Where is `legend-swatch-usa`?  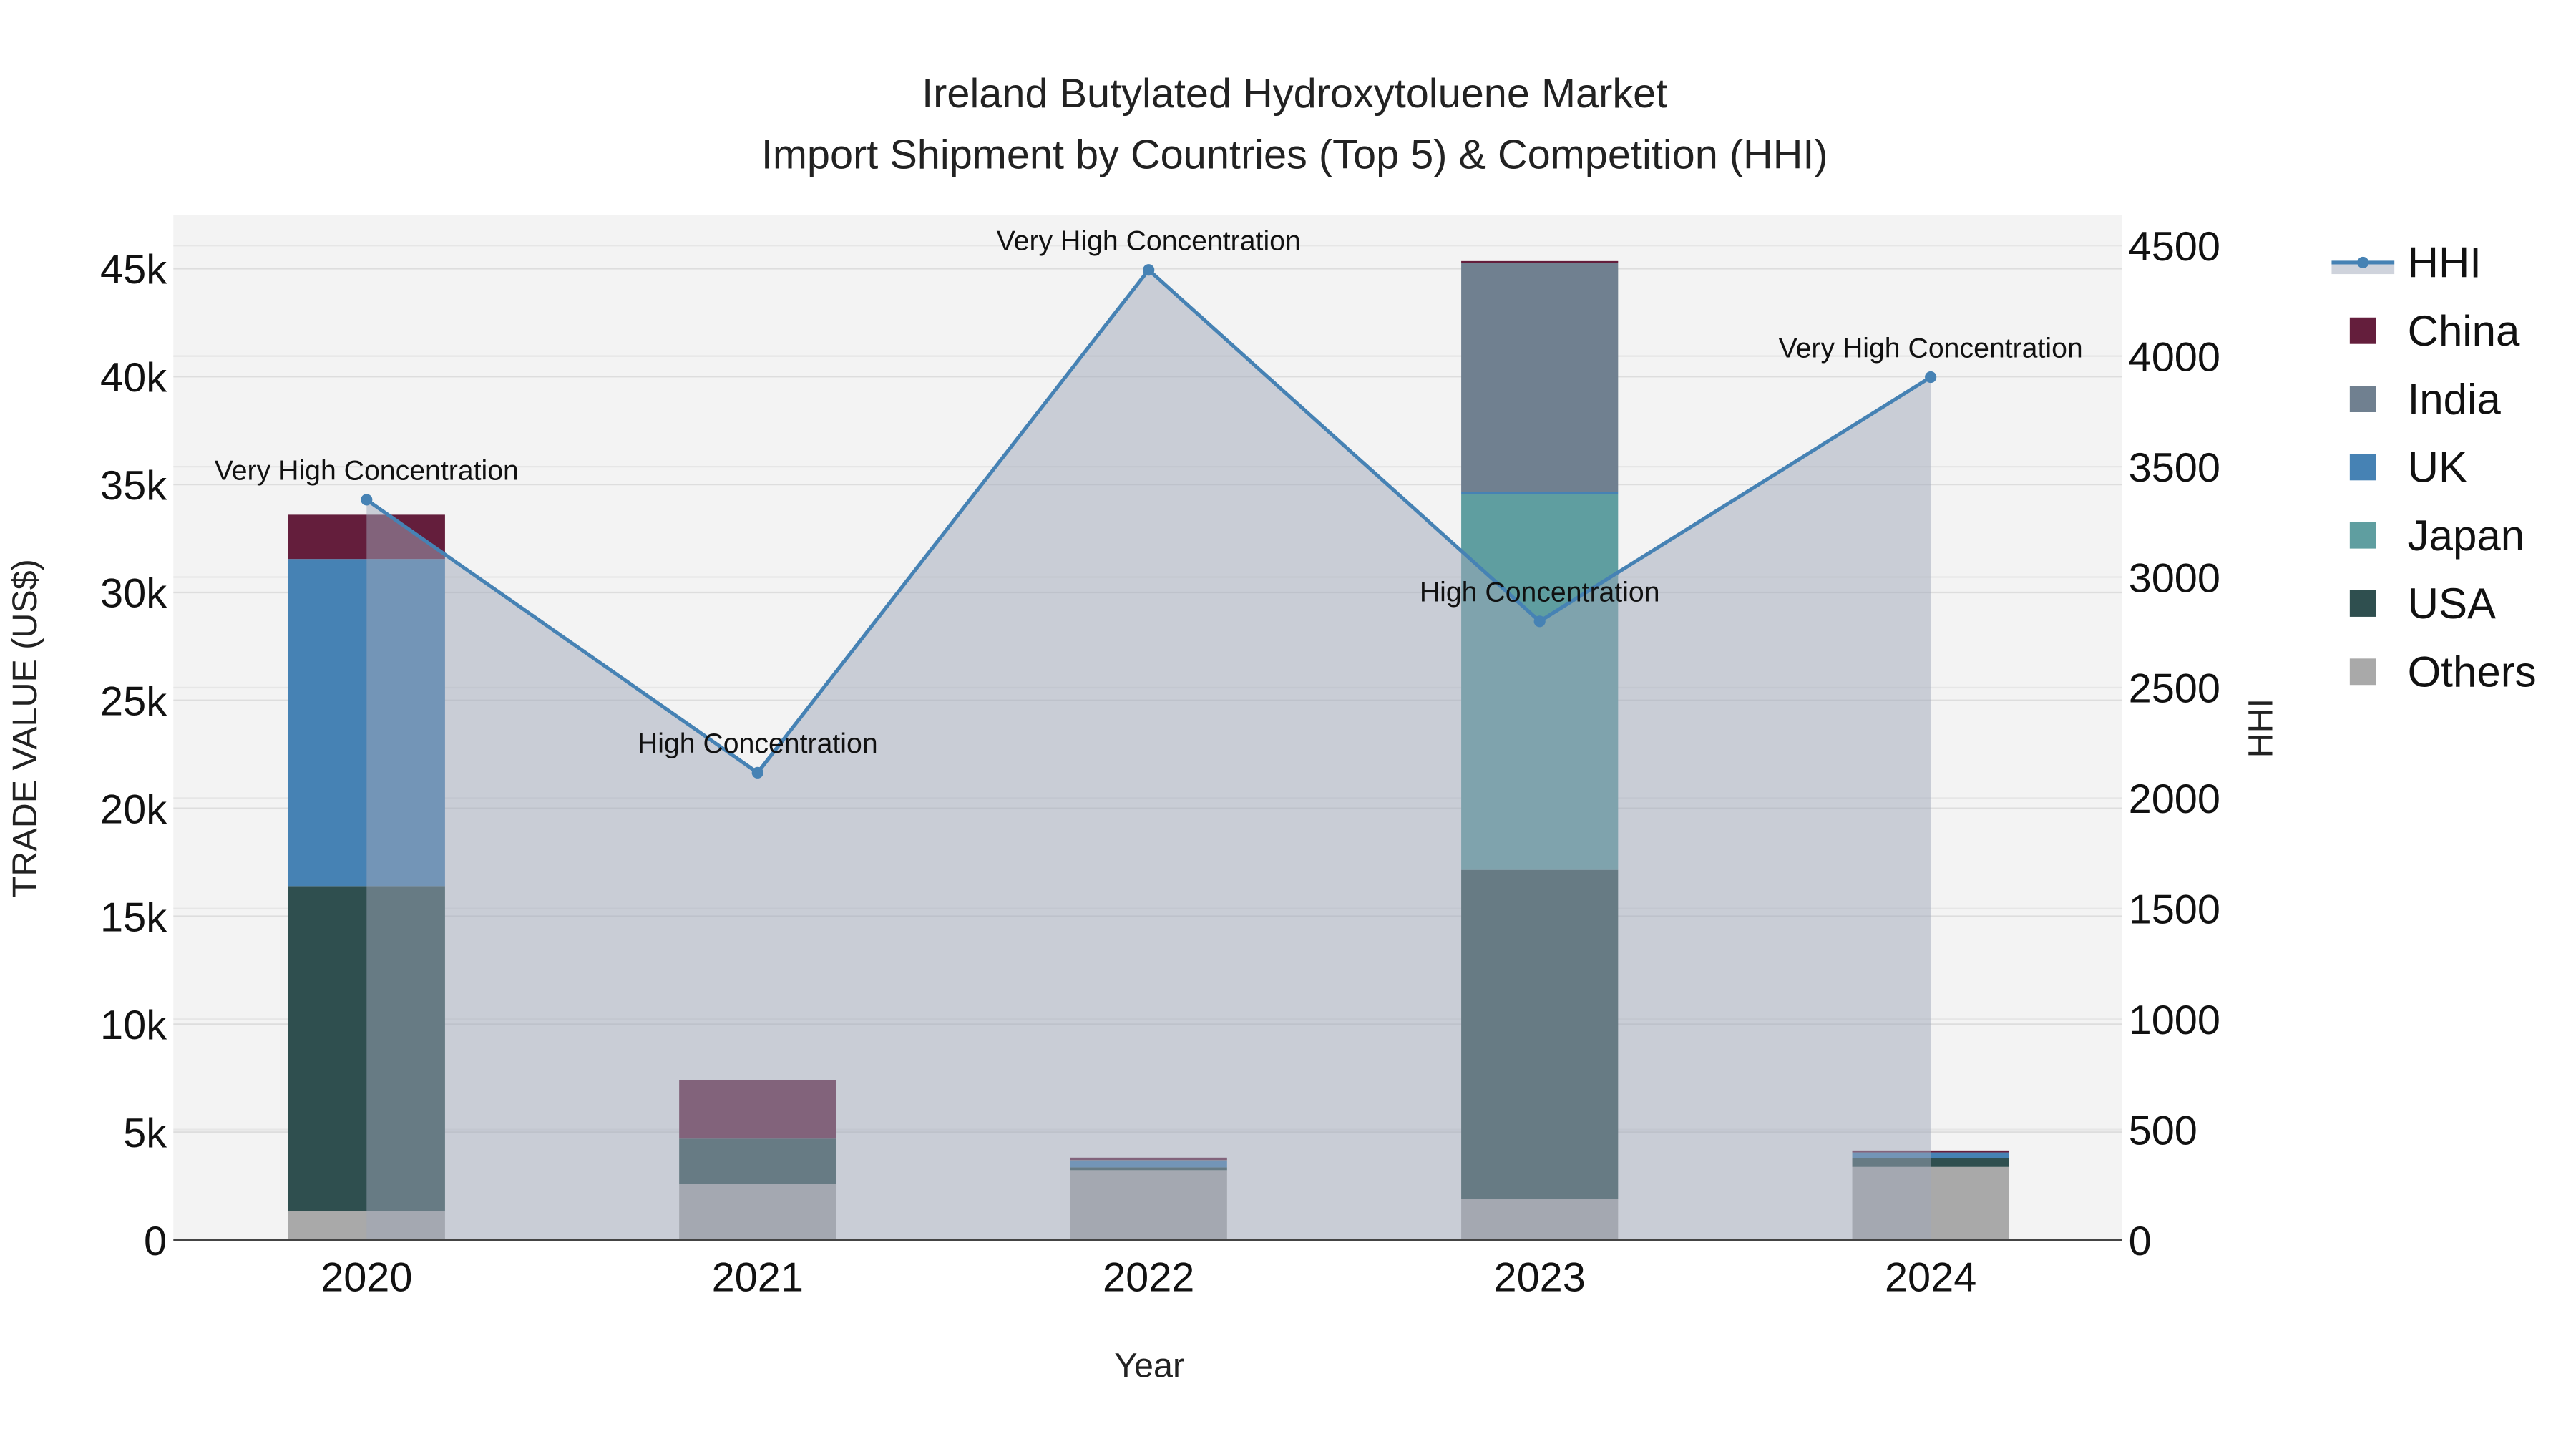
legend-swatch-usa is located at coordinates (2362, 603).